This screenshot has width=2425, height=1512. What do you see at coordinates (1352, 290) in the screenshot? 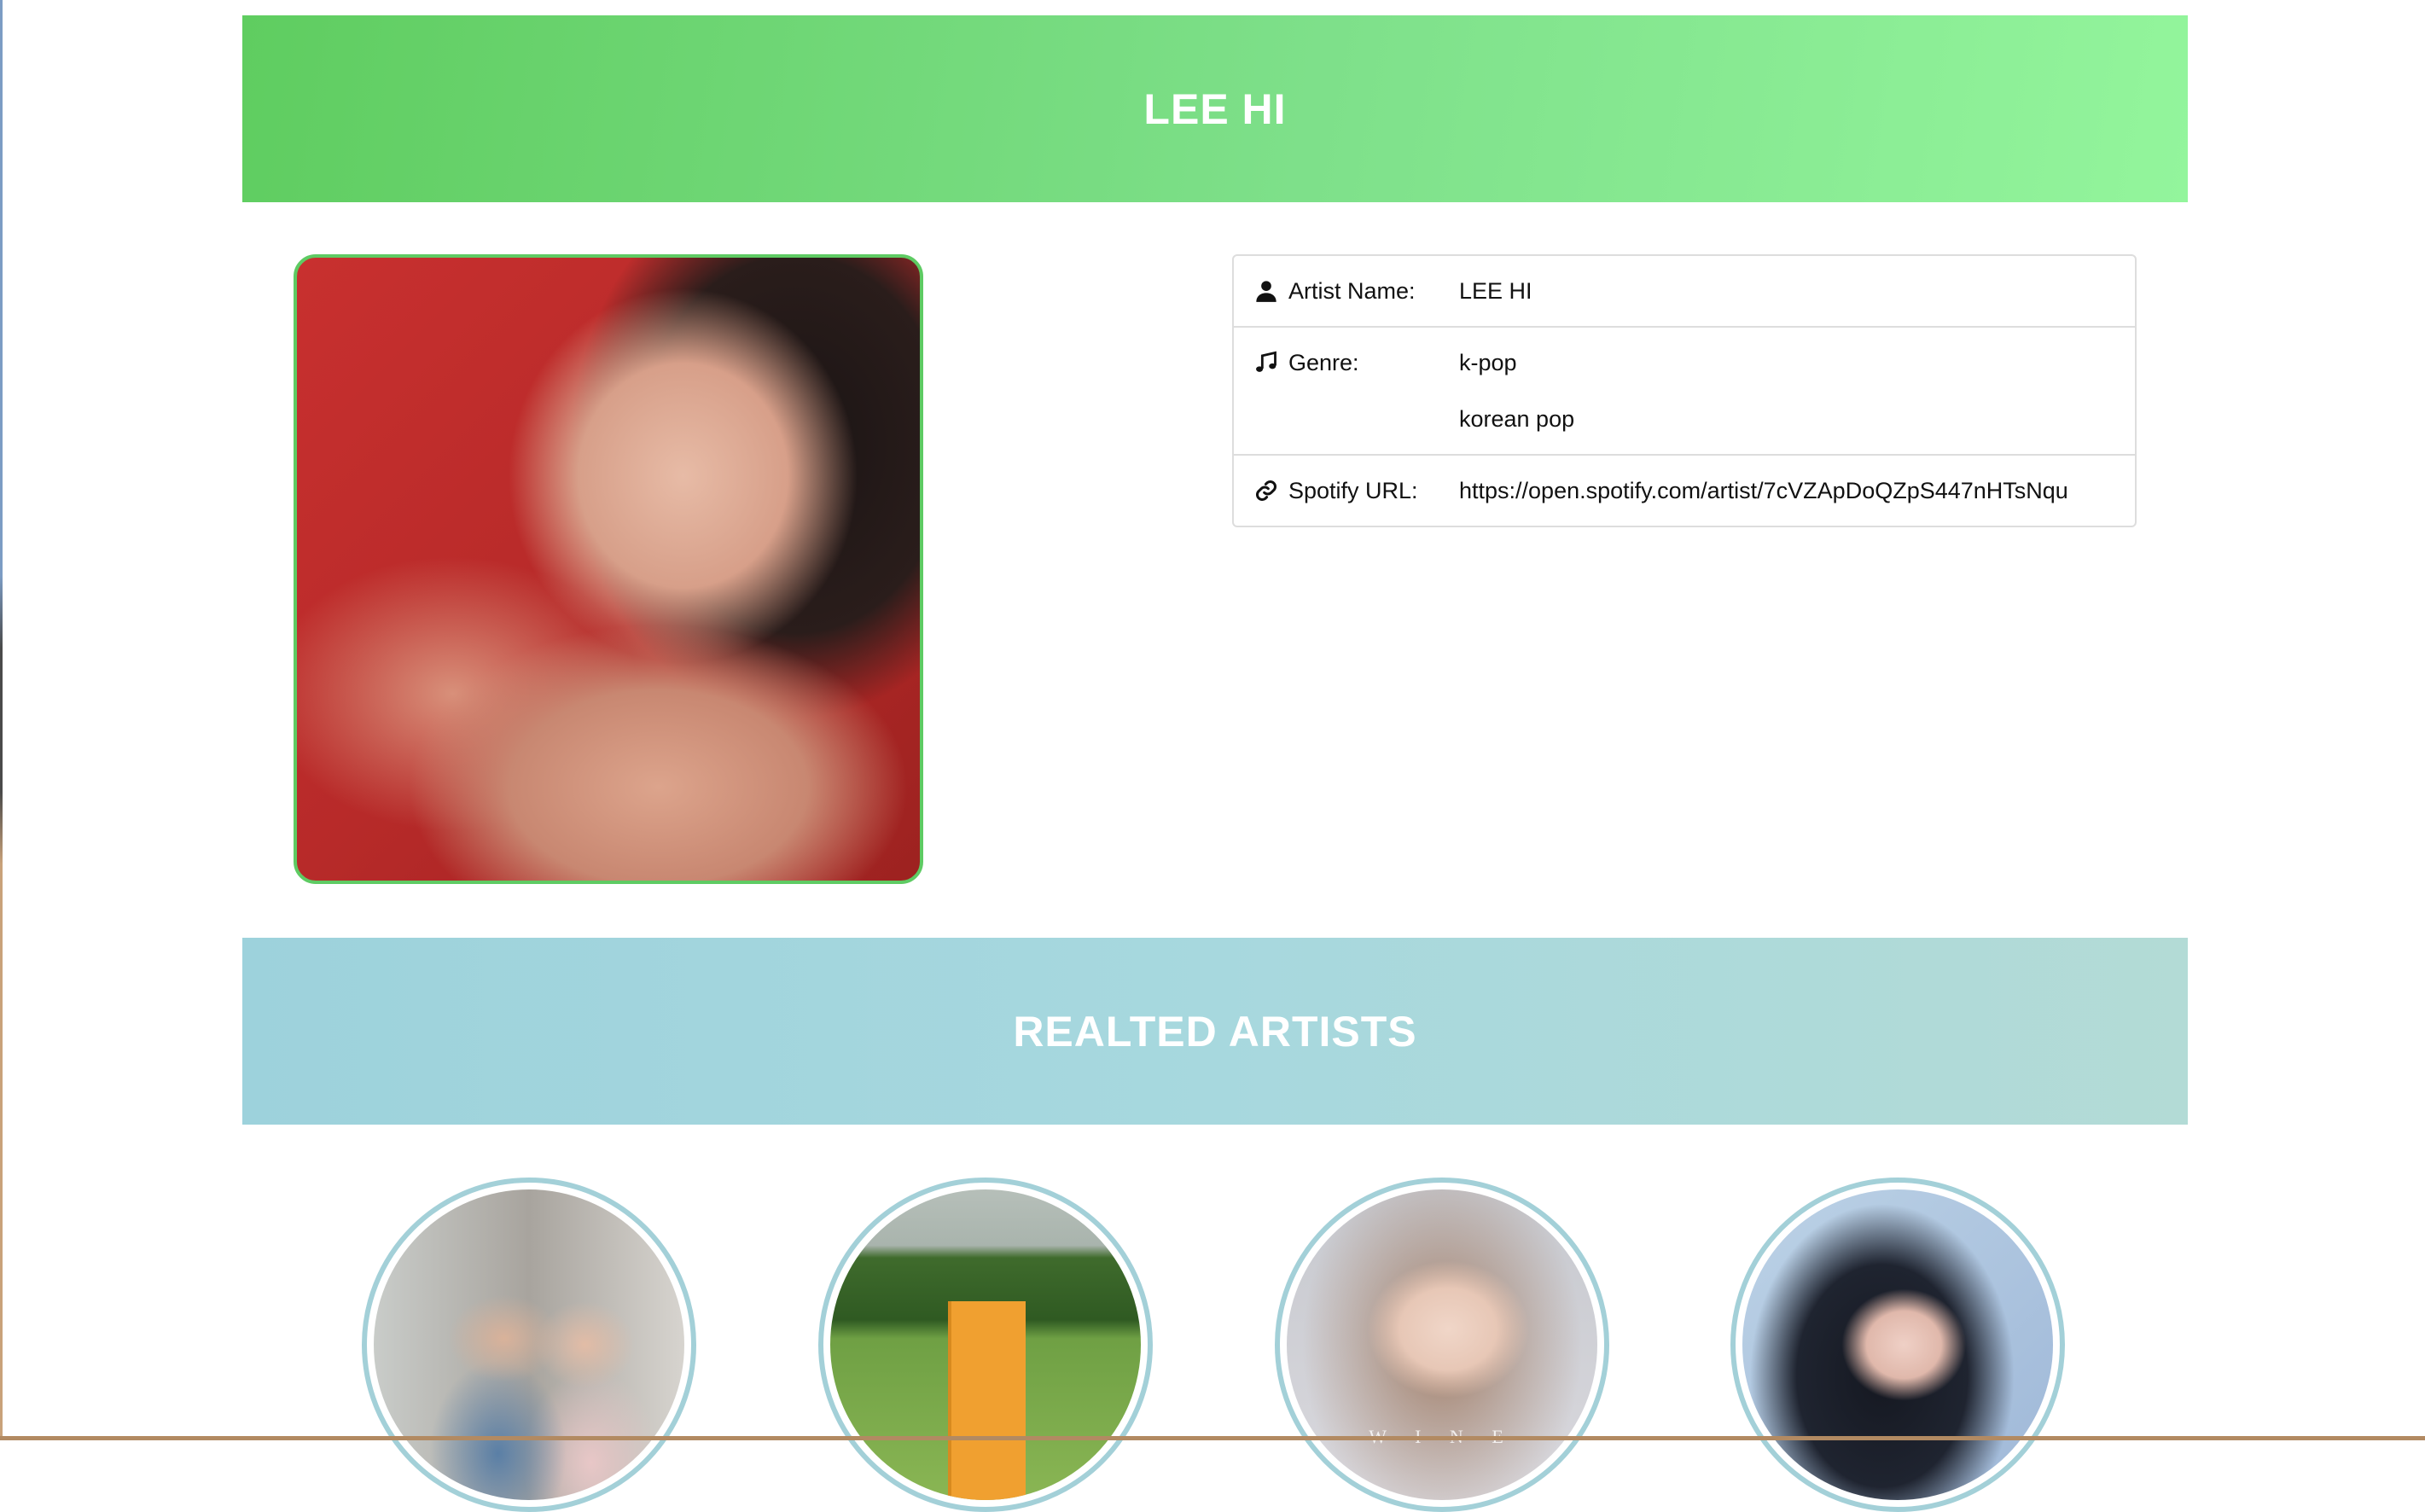
I see `artist-name-label: Artist Name:` at bounding box center [1352, 290].